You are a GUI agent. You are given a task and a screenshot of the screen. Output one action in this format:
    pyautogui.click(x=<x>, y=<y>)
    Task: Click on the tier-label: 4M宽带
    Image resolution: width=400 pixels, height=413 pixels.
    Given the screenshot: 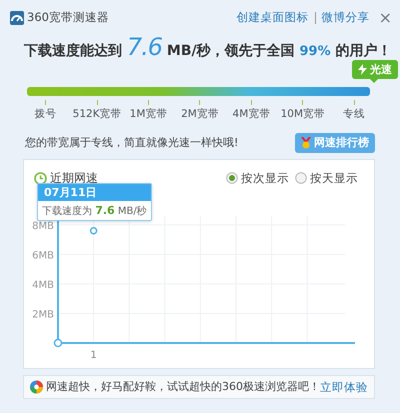 What is the action you would take?
    pyautogui.click(x=252, y=111)
    